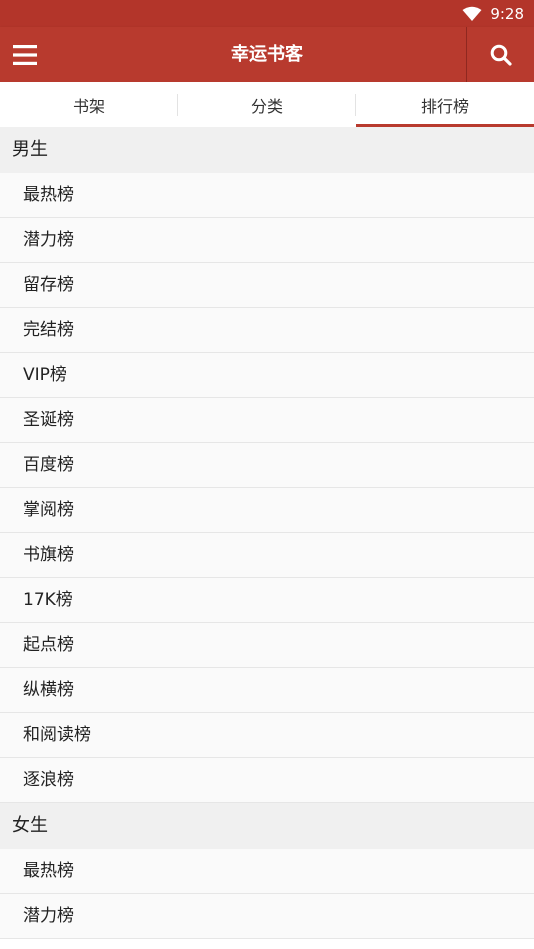 The image size is (534, 949). I want to click on tab-category: 分类, so click(267, 104).